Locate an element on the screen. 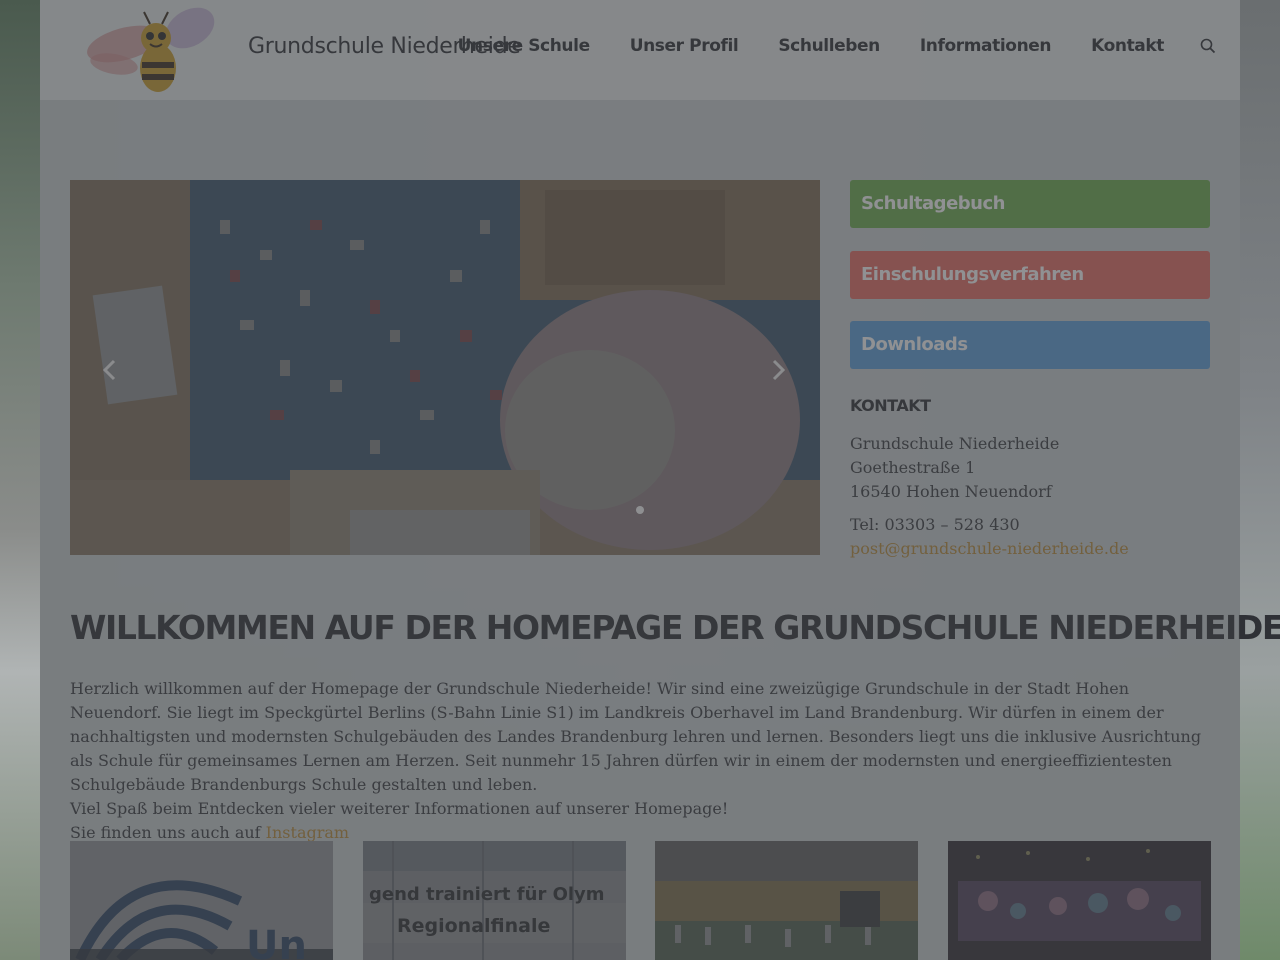 The image size is (1280, 960). tile-caption: Un is located at coordinates (276, 941).